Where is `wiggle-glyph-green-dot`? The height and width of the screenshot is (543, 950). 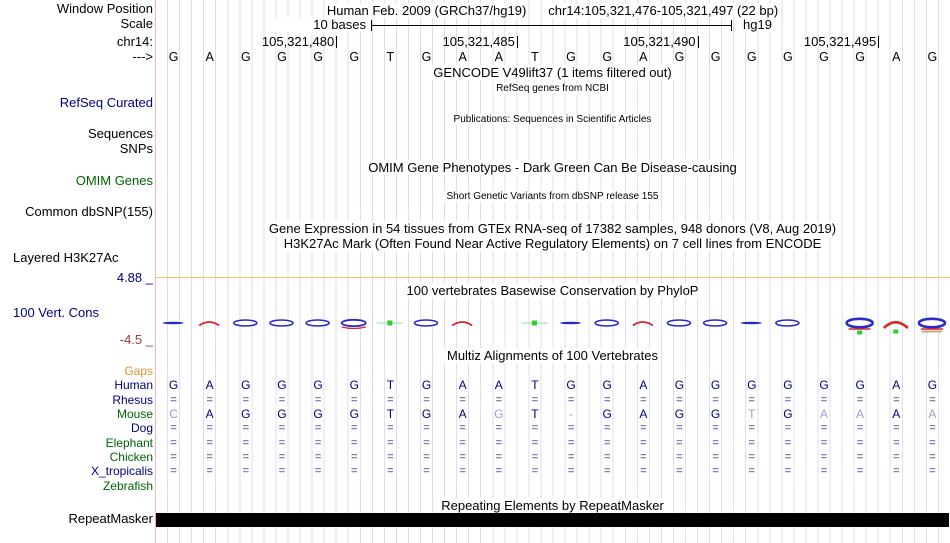
wiggle-glyph-green-dot is located at coordinates (534, 323).